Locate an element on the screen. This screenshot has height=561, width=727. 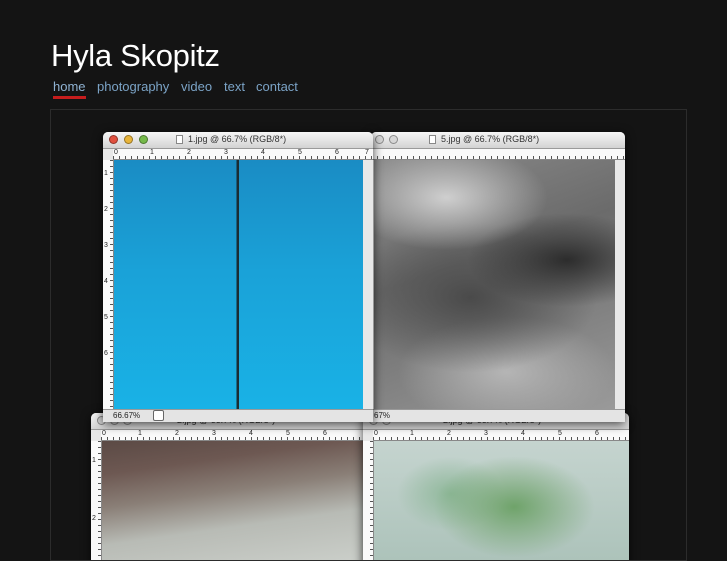
window-titlebar: 1.jpg @ 66.7% (RGB/8*) is located at coordinates (238, 140).